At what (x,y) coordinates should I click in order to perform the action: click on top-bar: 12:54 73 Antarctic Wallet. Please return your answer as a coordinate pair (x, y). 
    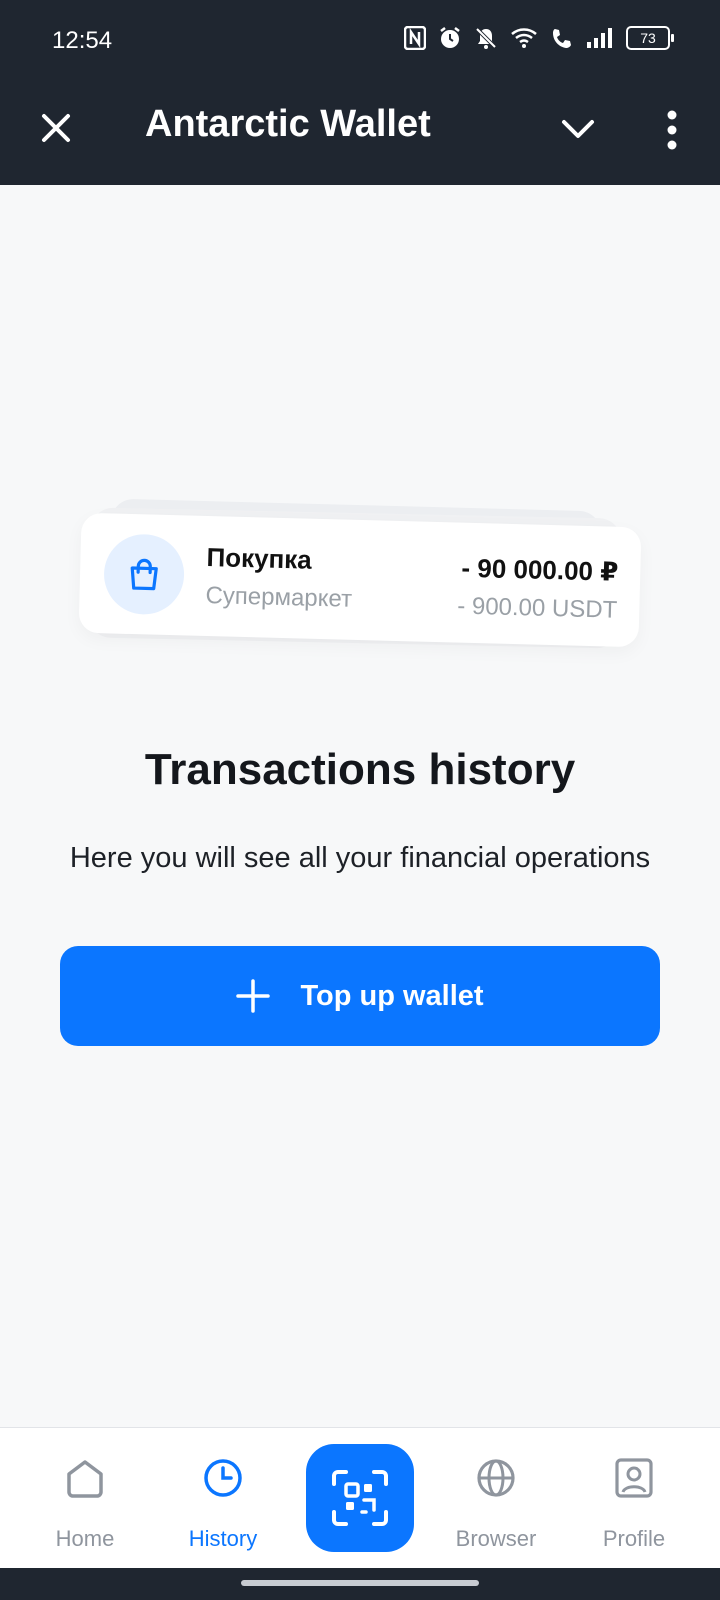
    Looking at the image, I should click on (360, 92).